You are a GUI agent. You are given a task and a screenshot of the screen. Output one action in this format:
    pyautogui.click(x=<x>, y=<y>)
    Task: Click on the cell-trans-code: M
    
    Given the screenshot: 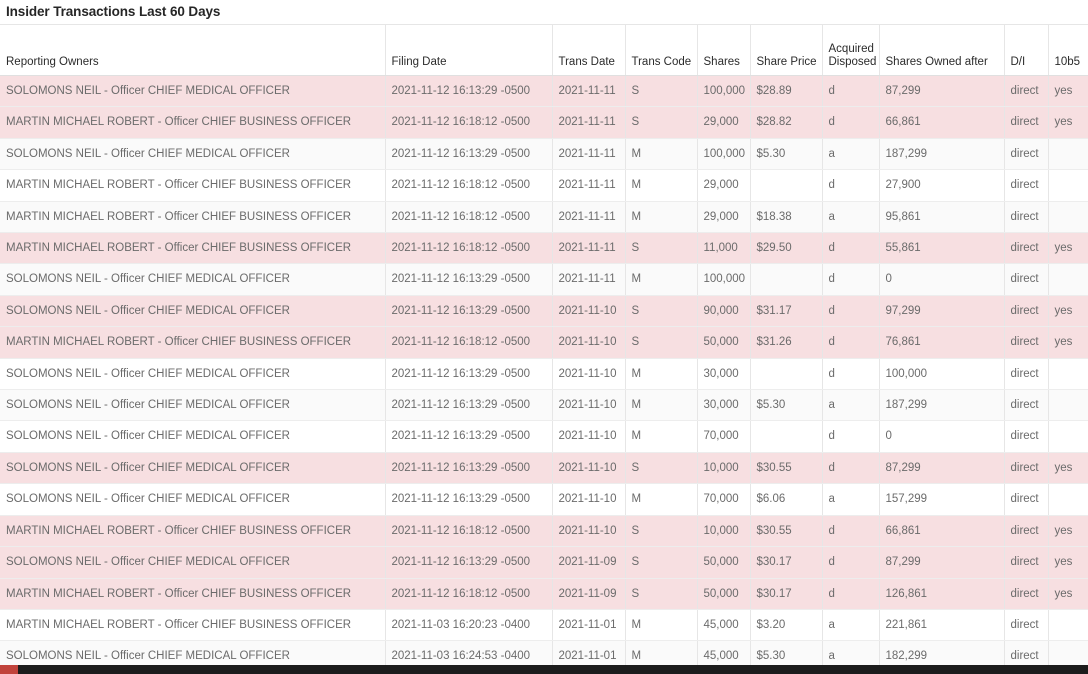 What is the action you would take?
    pyautogui.click(x=661, y=436)
    